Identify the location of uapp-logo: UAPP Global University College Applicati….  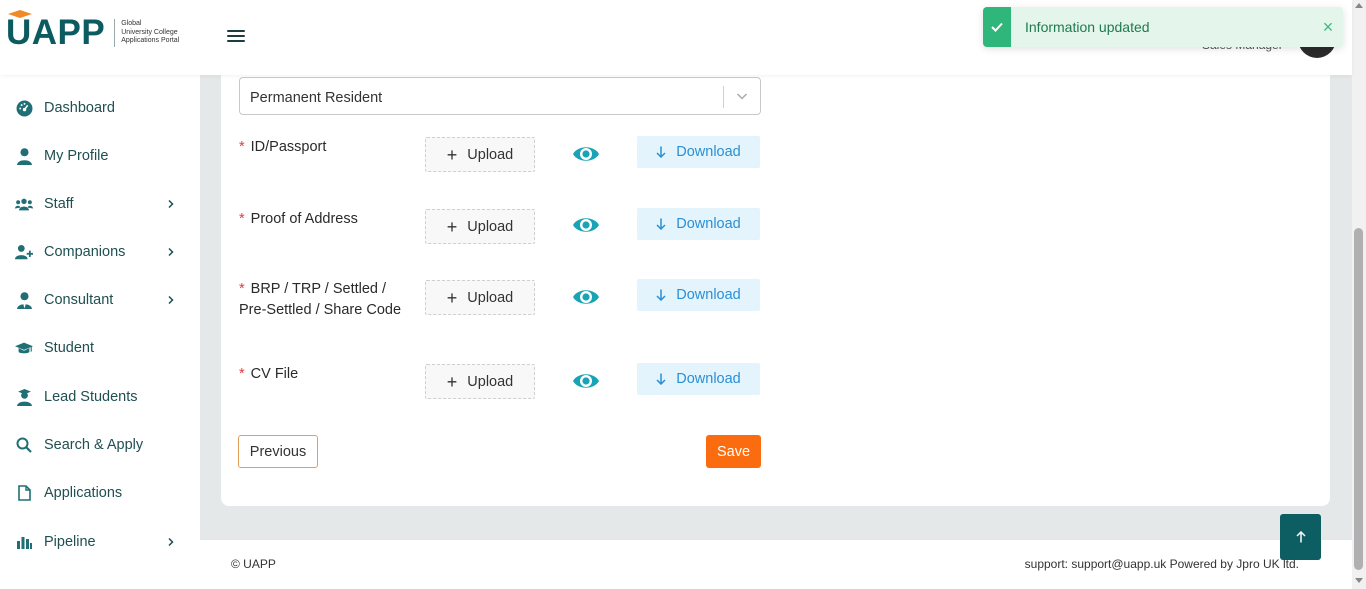
(93, 31).